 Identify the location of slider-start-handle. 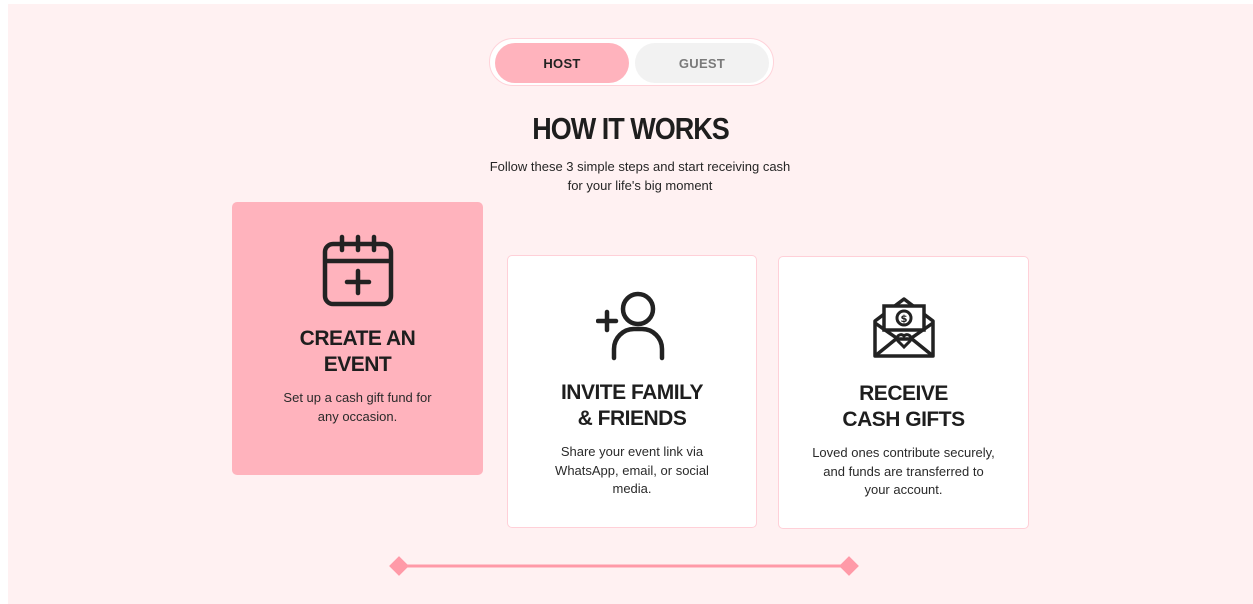
(399, 566).